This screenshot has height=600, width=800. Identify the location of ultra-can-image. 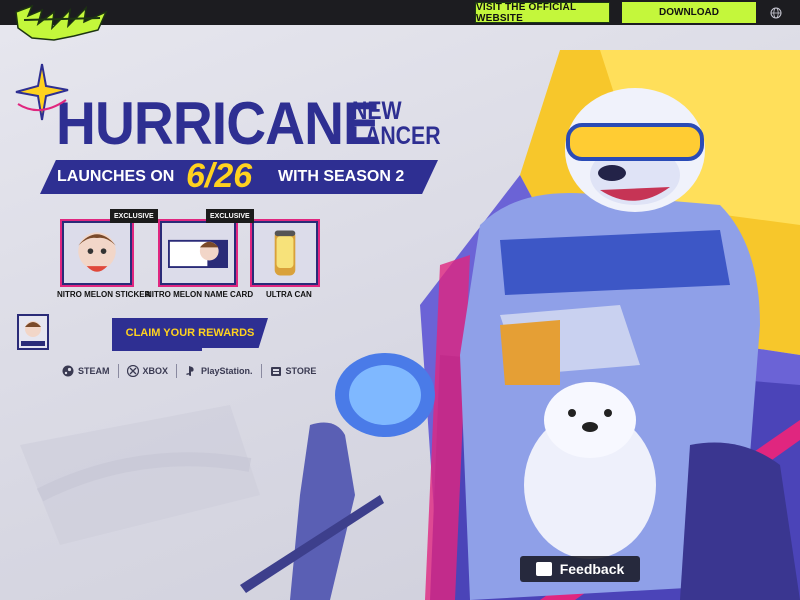
(285, 253).